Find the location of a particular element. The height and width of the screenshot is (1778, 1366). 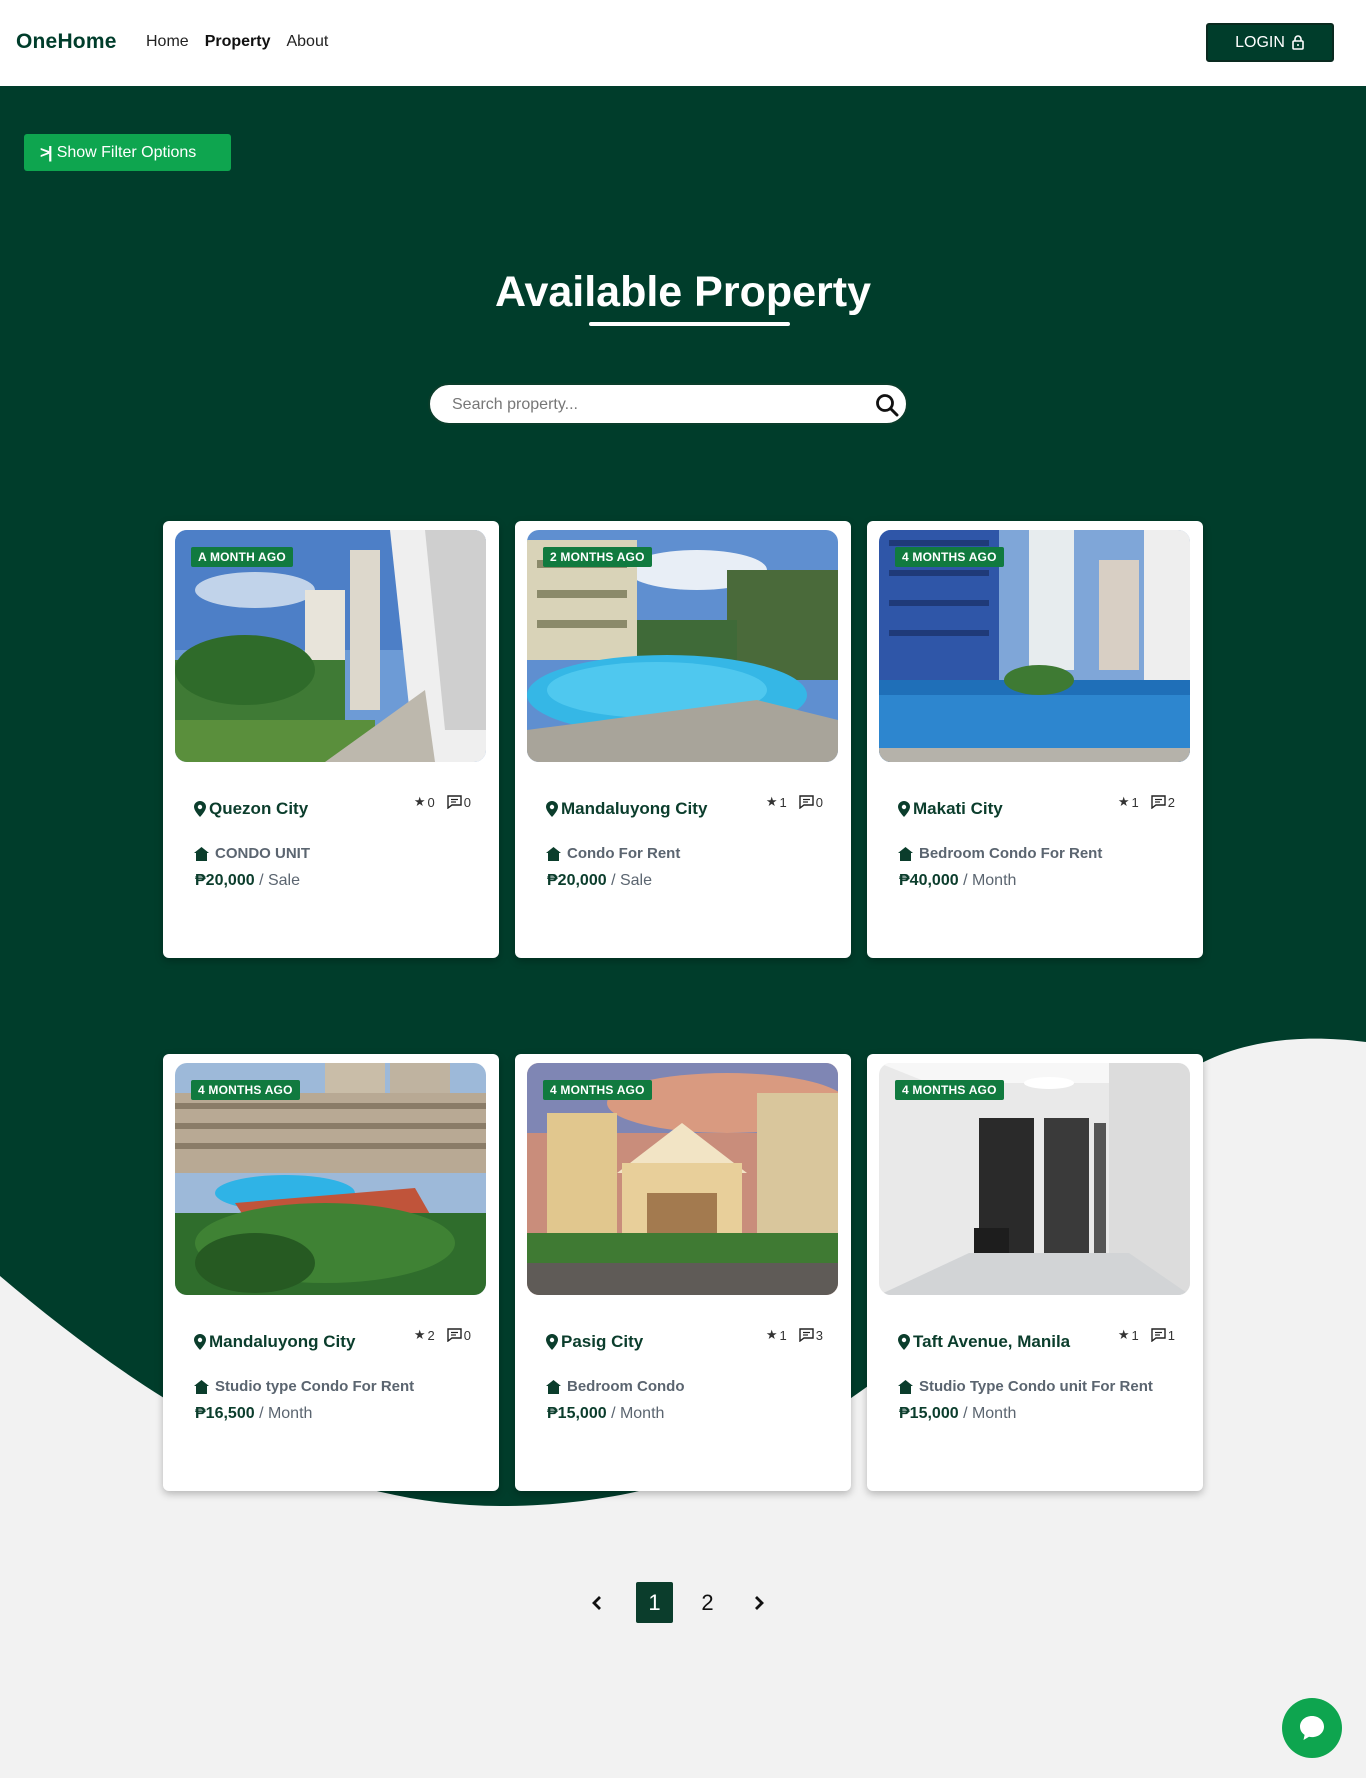

nav-link-home: Home is located at coordinates (167, 42).